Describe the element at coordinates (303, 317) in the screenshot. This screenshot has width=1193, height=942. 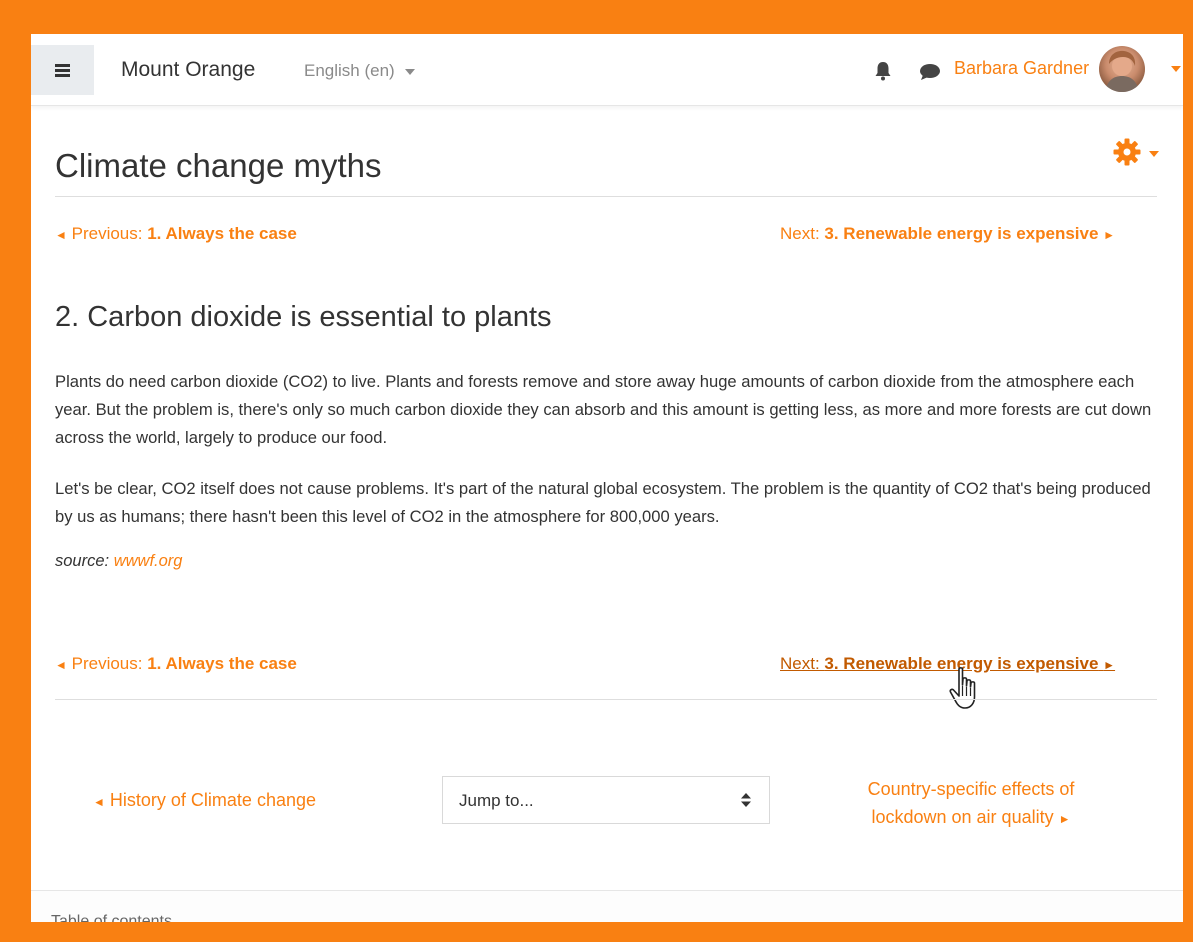
I see `chapter-title: 2. Carbon dioxide is essential to plants` at that location.